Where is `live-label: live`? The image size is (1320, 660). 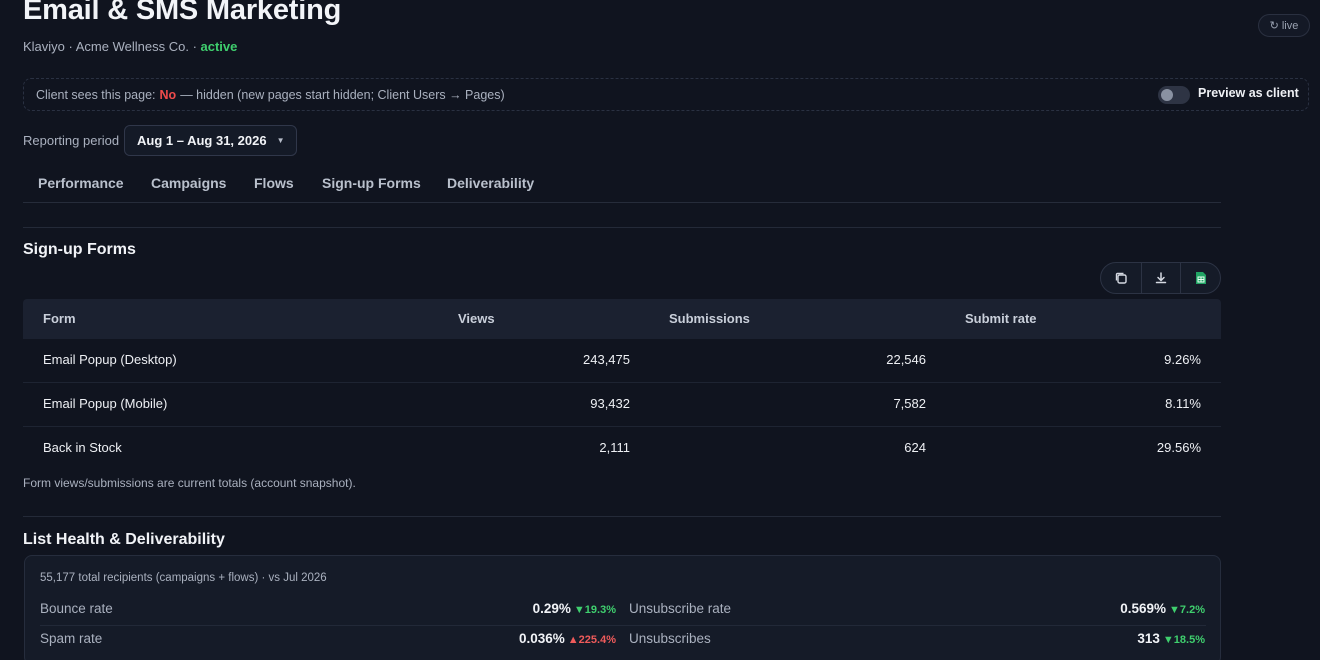
live-label: live is located at coordinates (1290, 25).